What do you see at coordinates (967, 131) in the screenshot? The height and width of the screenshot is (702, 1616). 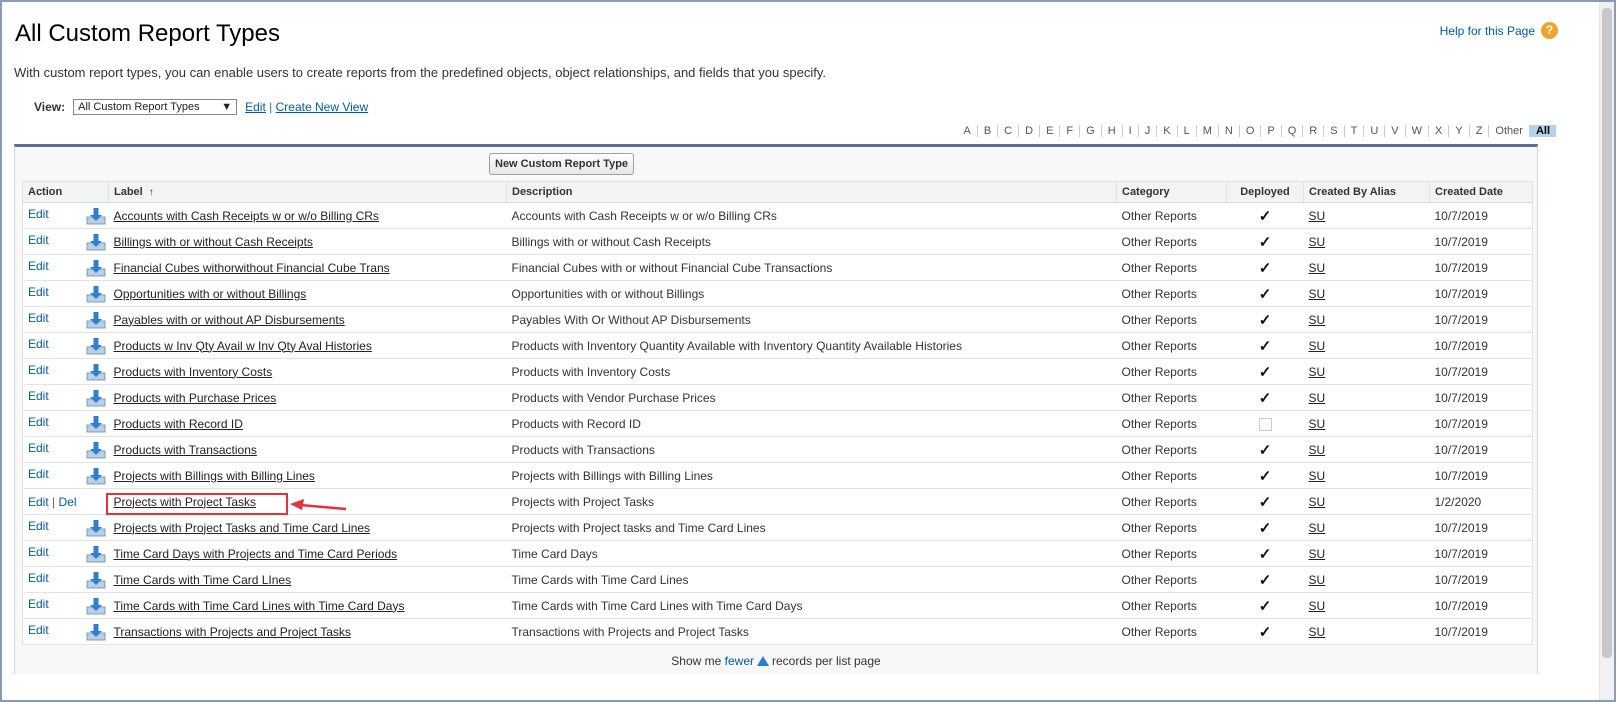 I see `alpha-filter-a: A` at bounding box center [967, 131].